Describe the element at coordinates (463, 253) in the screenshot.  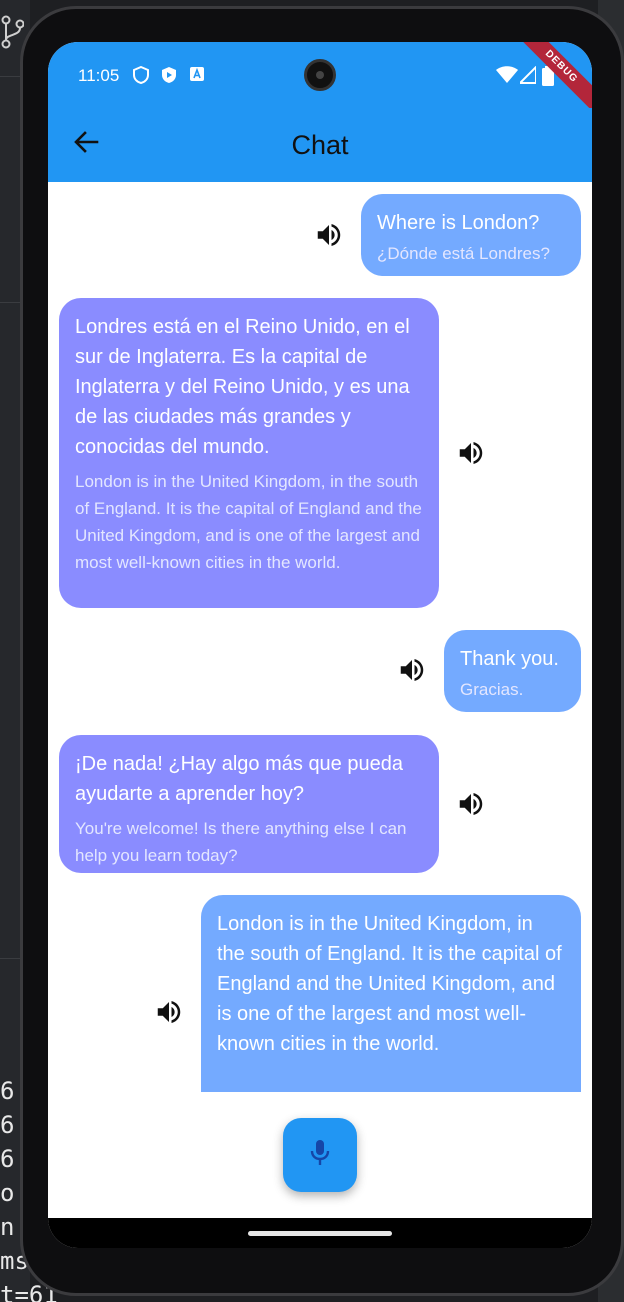
I see `message-translation: ¿Dónde está Londres?` at that location.